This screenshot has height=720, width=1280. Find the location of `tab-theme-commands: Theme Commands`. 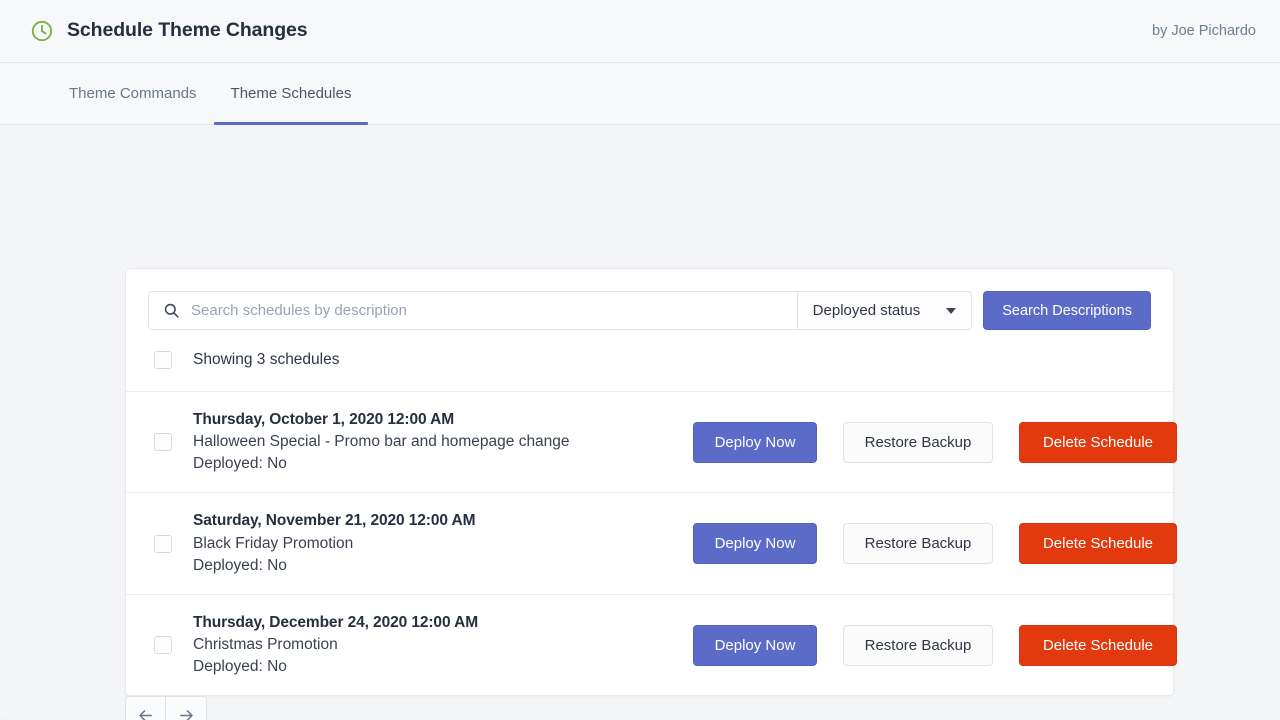

tab-theme-commands: Theme Commands is located at coordinates (133, 93).